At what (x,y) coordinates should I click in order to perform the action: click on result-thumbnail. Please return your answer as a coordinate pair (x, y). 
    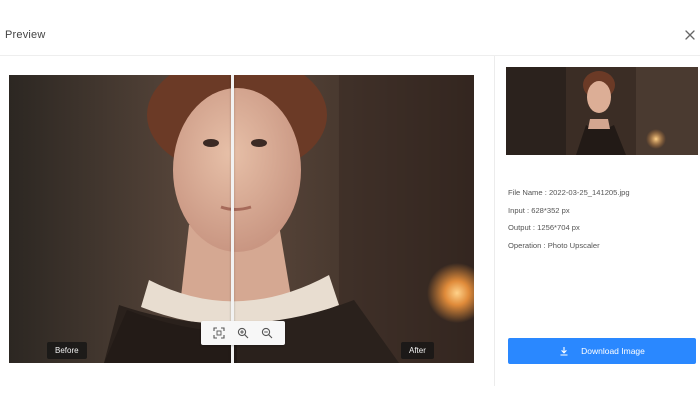
    Looking at the image, I should click on (602, 111).